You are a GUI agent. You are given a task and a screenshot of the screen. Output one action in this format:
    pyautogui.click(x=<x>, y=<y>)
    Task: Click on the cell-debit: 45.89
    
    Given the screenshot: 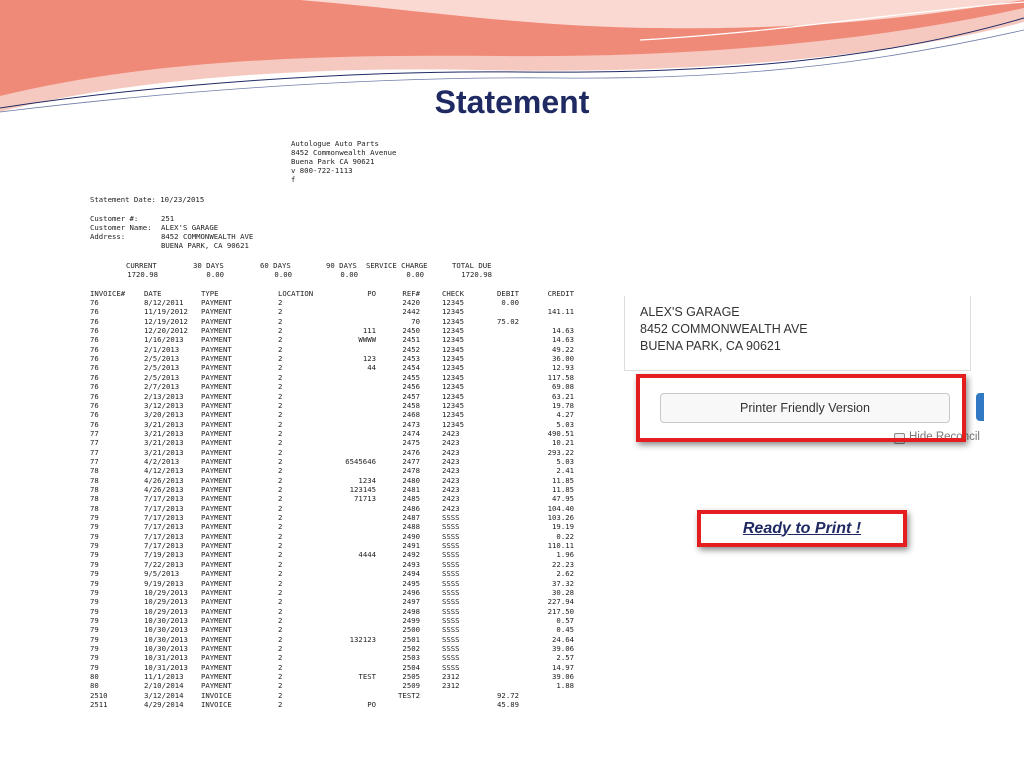 What is the action you would take?
    pyautogui.click(x=508, y=704)
    